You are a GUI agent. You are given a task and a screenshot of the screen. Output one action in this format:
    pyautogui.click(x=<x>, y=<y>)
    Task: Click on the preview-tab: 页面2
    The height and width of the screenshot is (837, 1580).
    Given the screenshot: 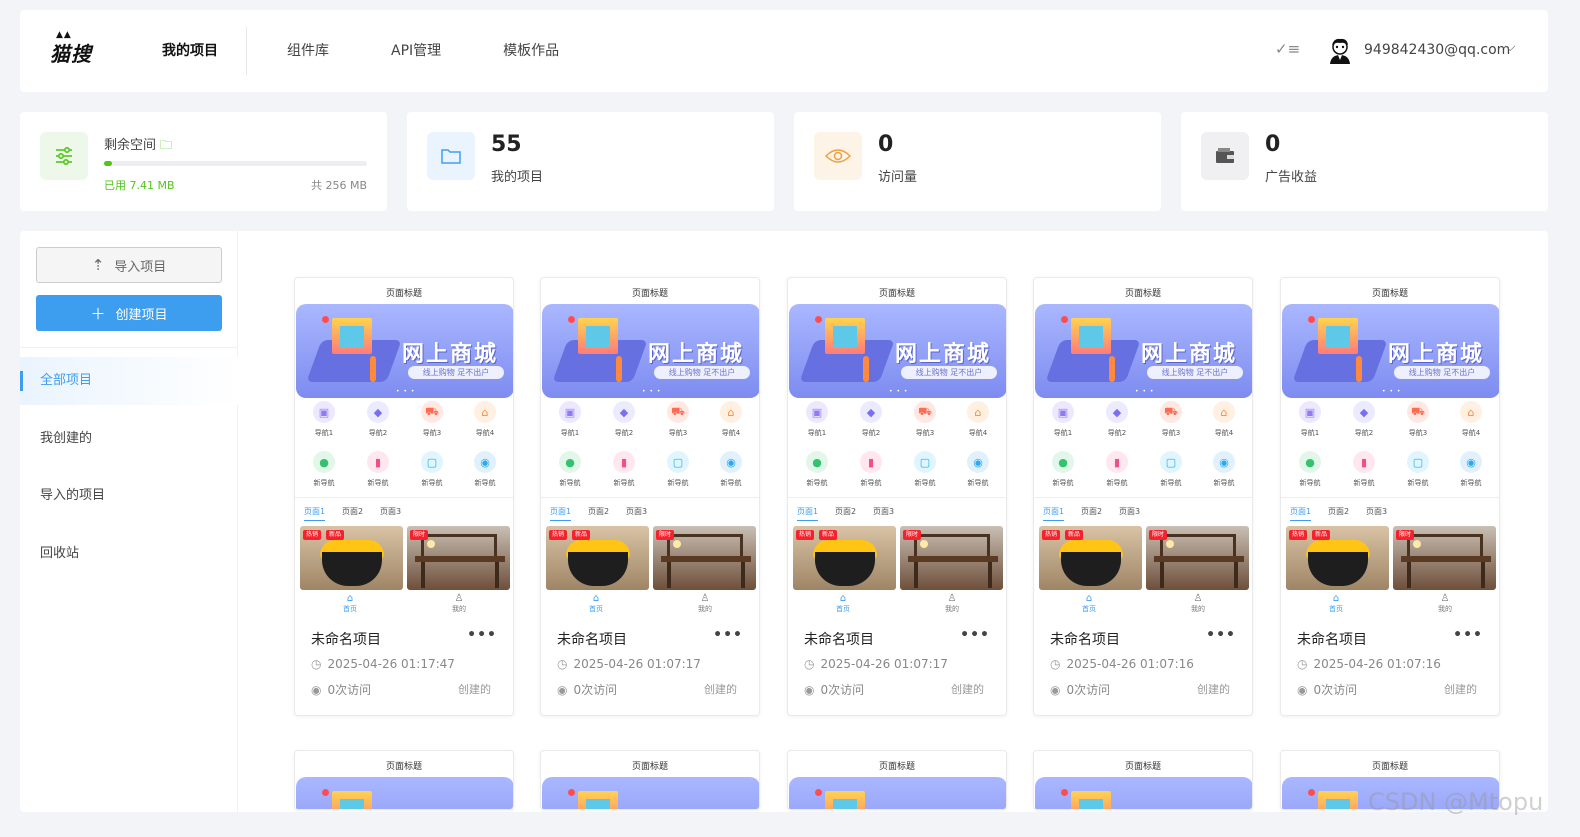 What is the action you would take?
    pyautogui.click(x=353, y=511)
    